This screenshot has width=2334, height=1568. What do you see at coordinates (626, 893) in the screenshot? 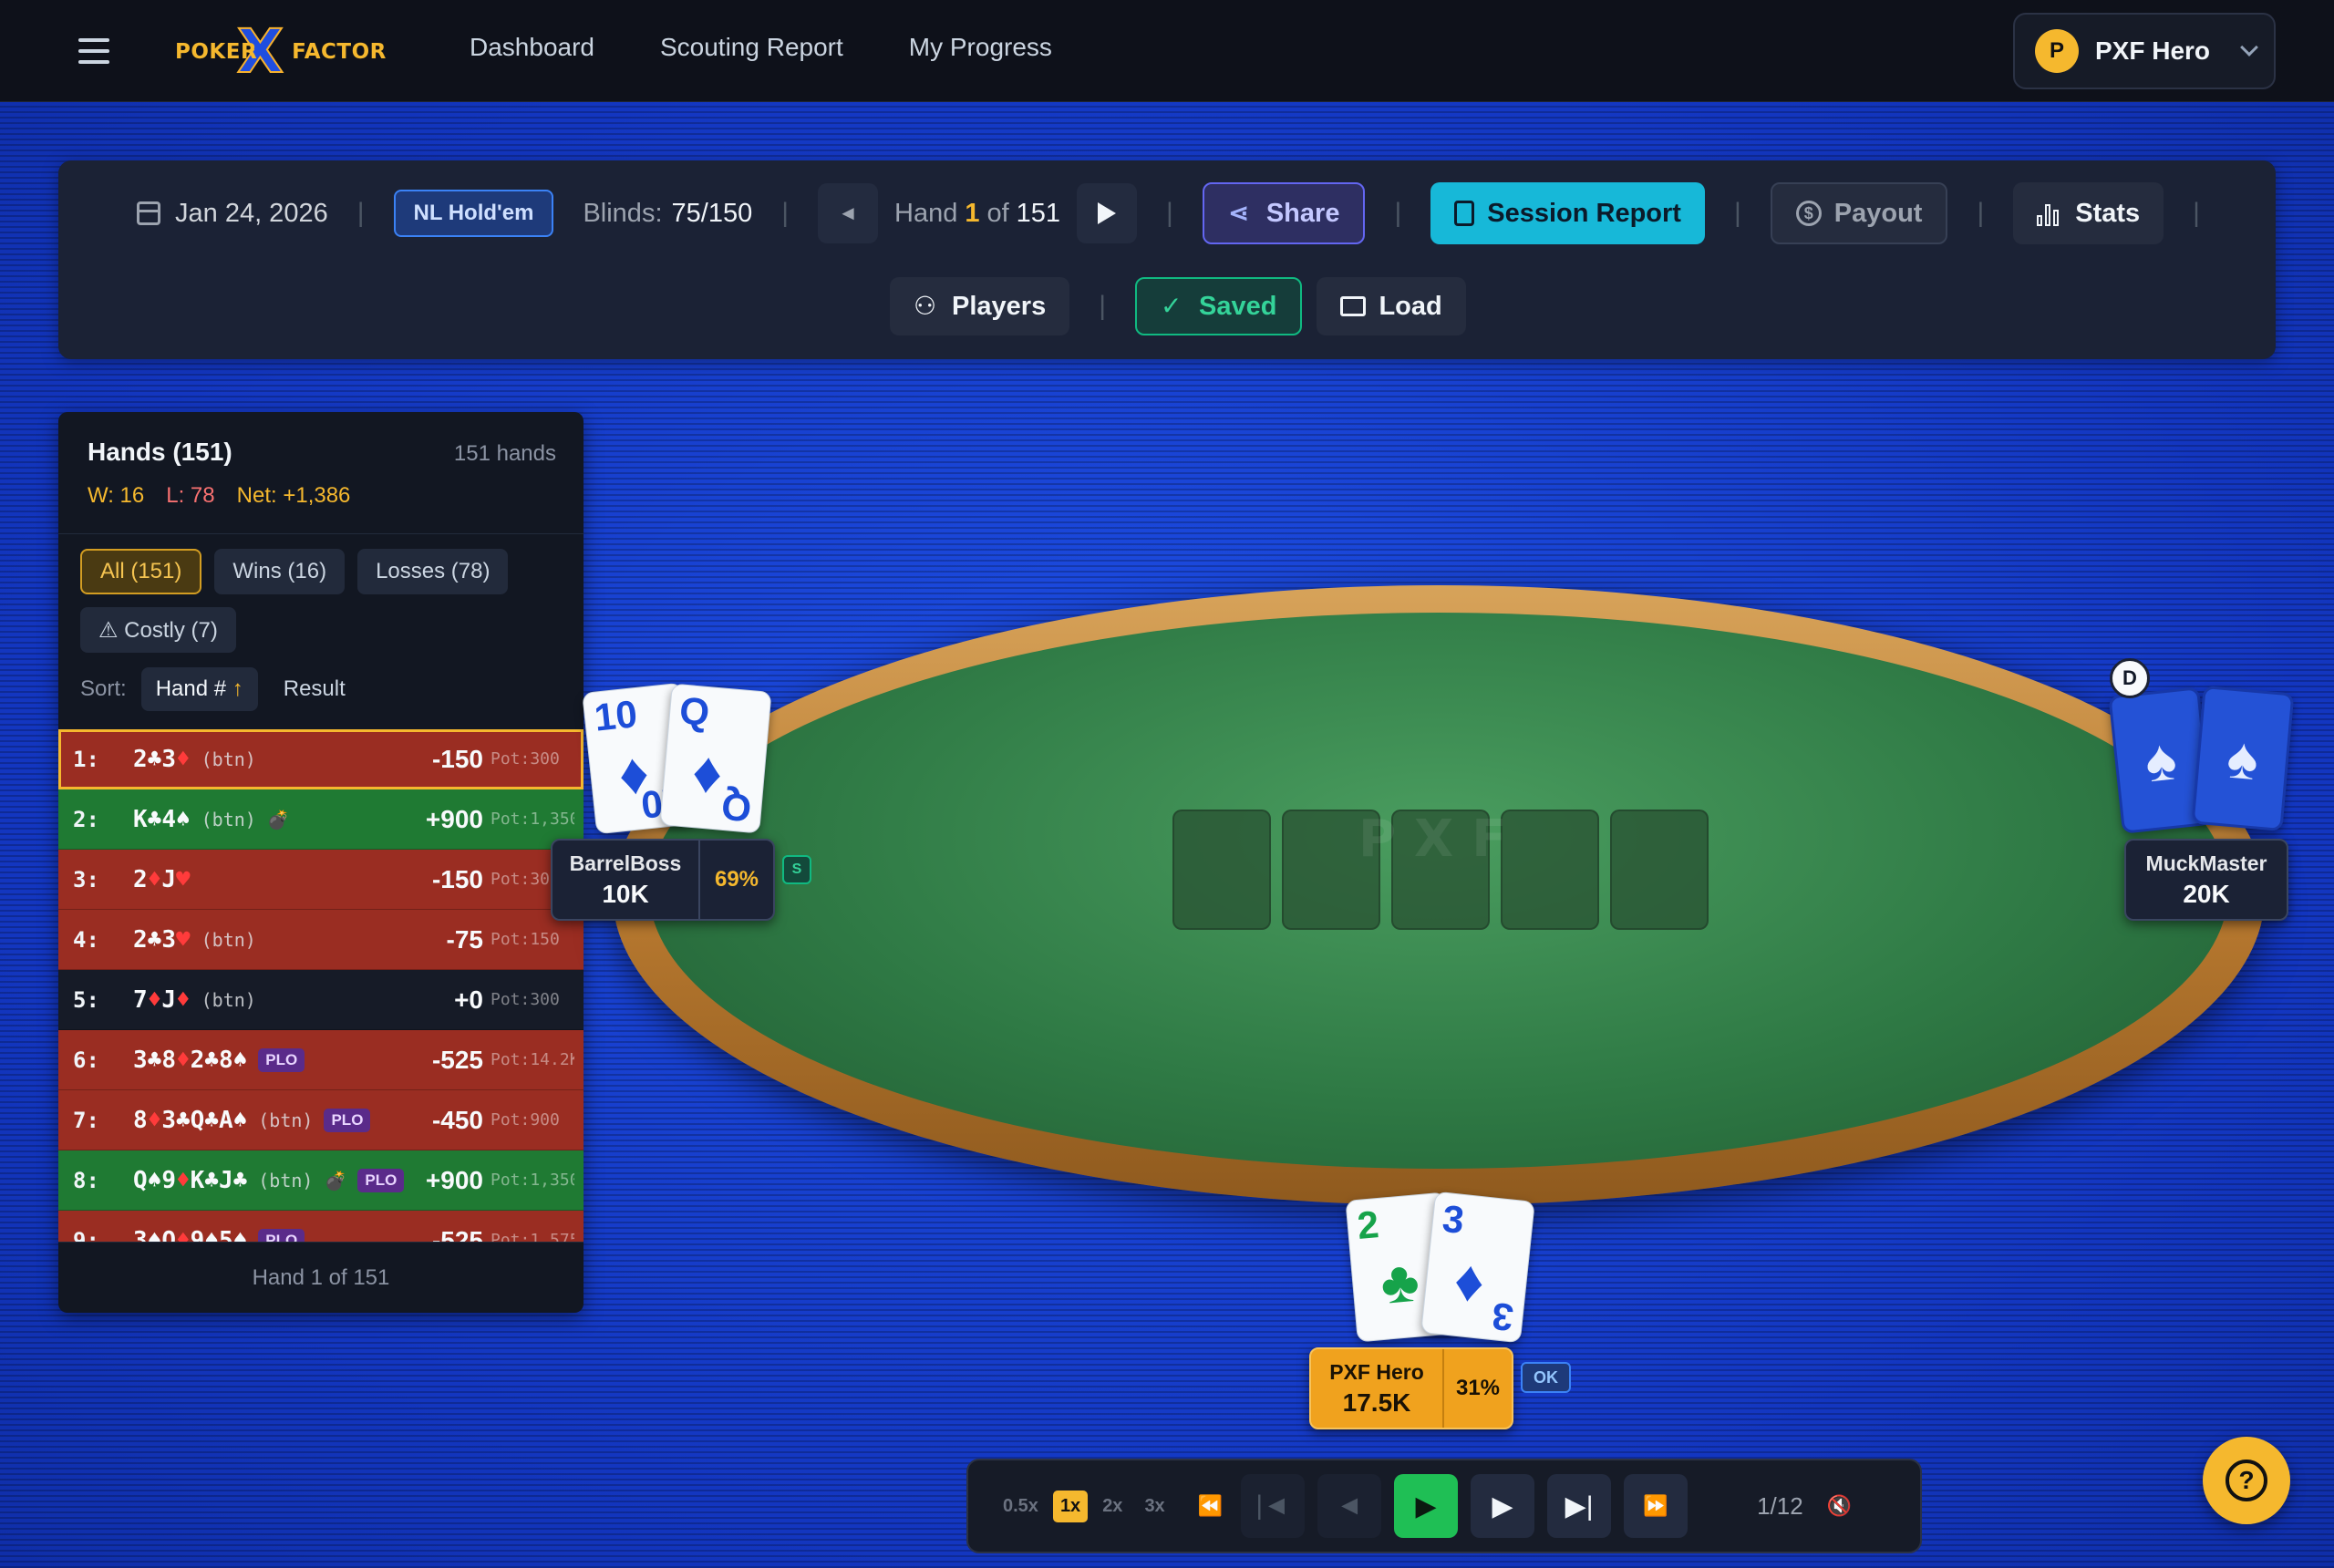
I see `player-stack: 10K` at bounding box center [626, 893].